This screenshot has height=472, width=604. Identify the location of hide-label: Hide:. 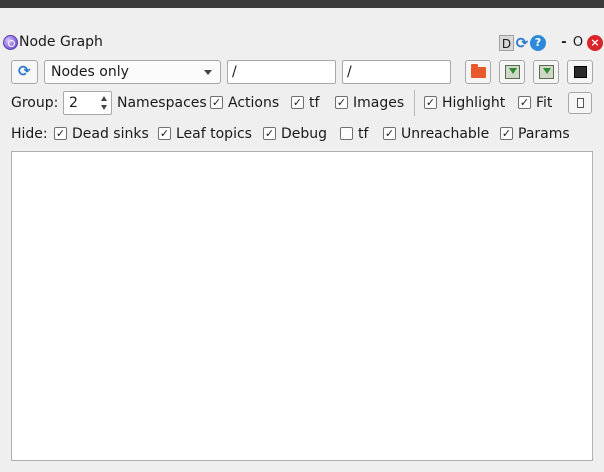
(29, 134).